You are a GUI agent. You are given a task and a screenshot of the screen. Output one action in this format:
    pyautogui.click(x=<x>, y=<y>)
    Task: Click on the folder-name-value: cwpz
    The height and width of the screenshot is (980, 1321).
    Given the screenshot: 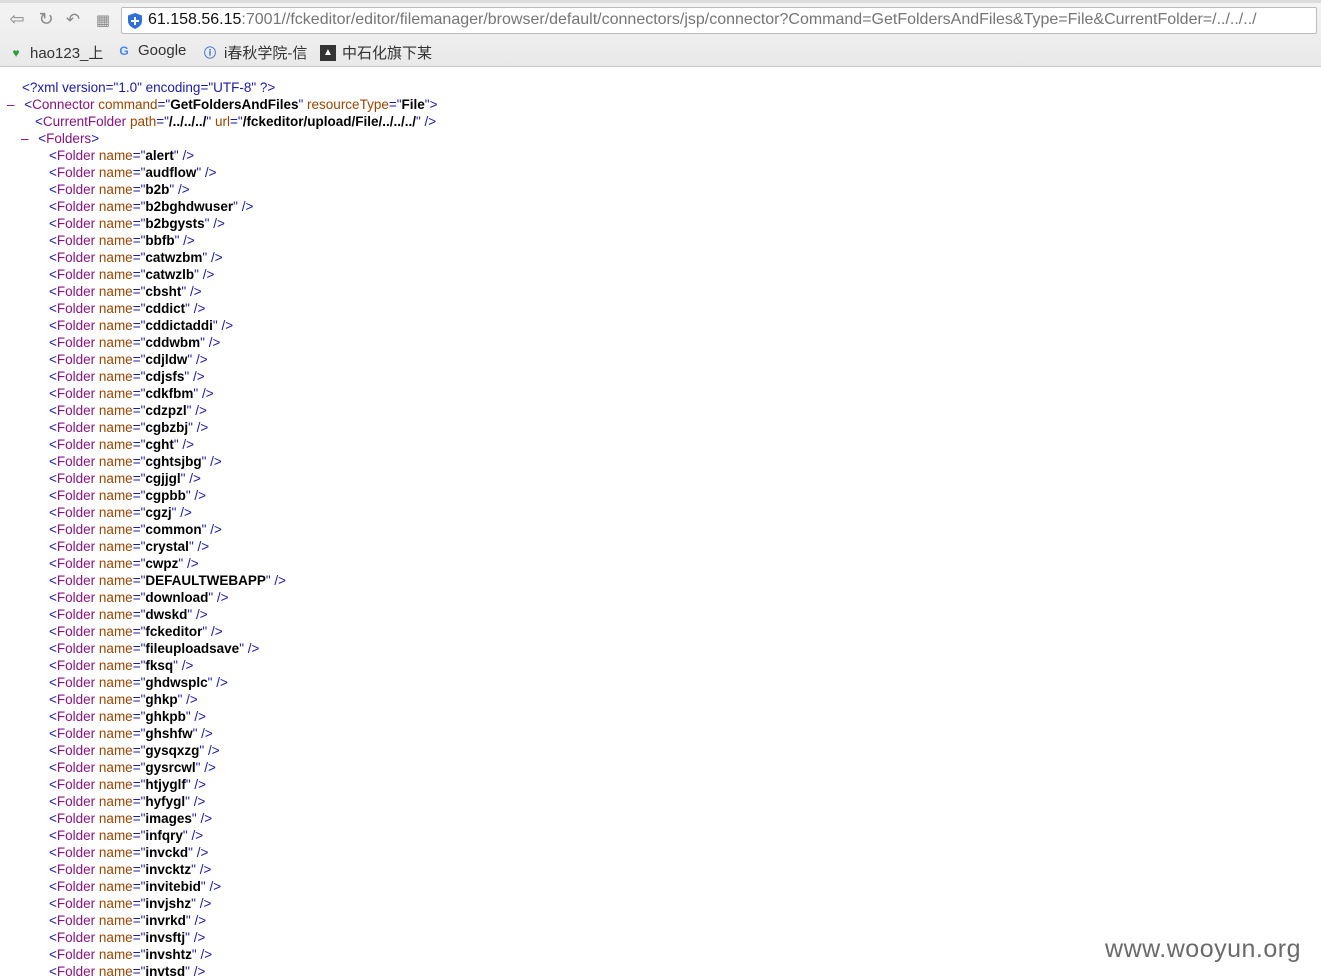 What is the action you would take?
    pyautogui.click(x=162, y=563)
    